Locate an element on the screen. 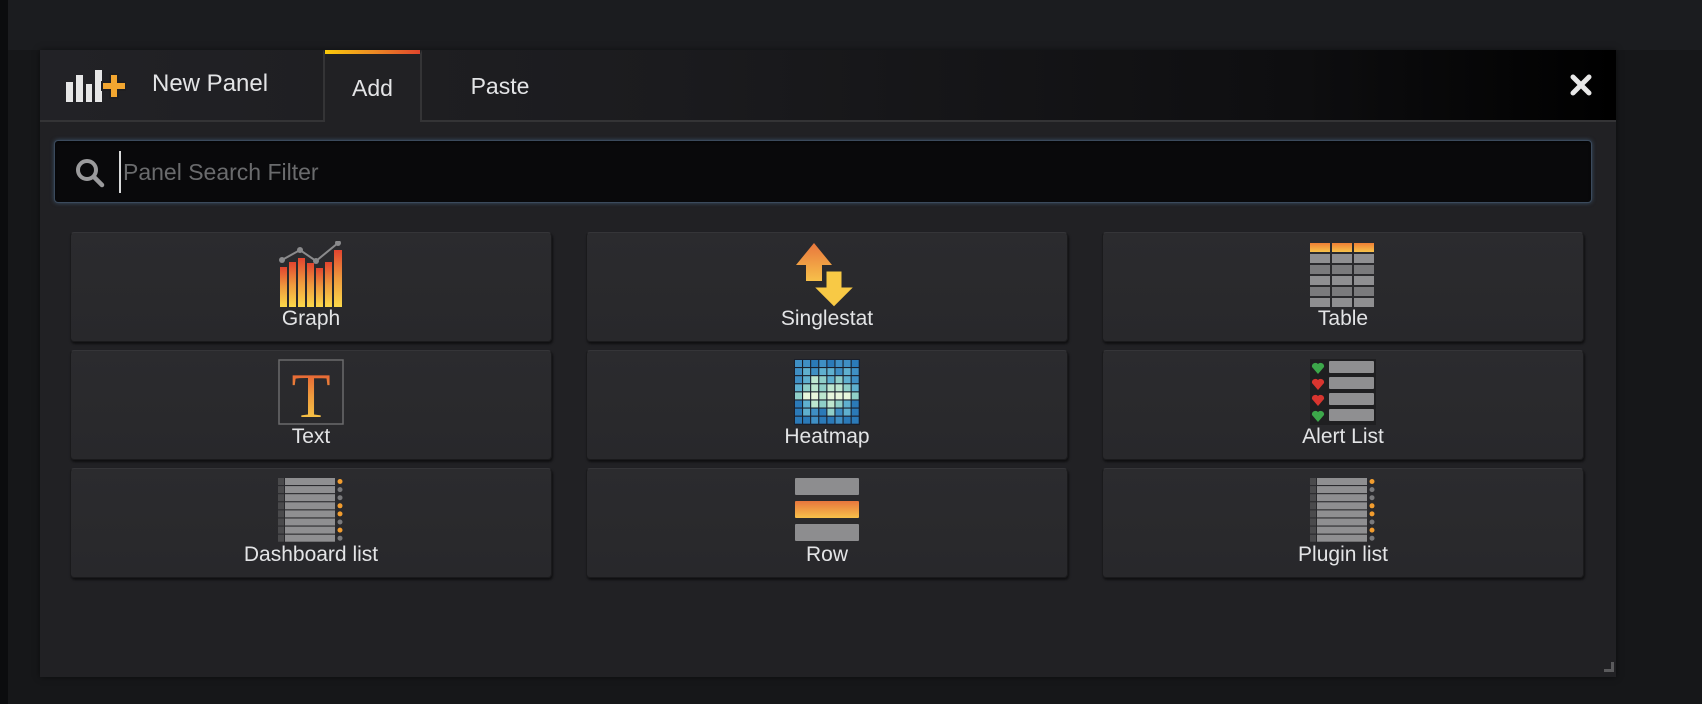 The image size is (1702, 704). tab-paste: Paste is located at coordinates (500, 86).